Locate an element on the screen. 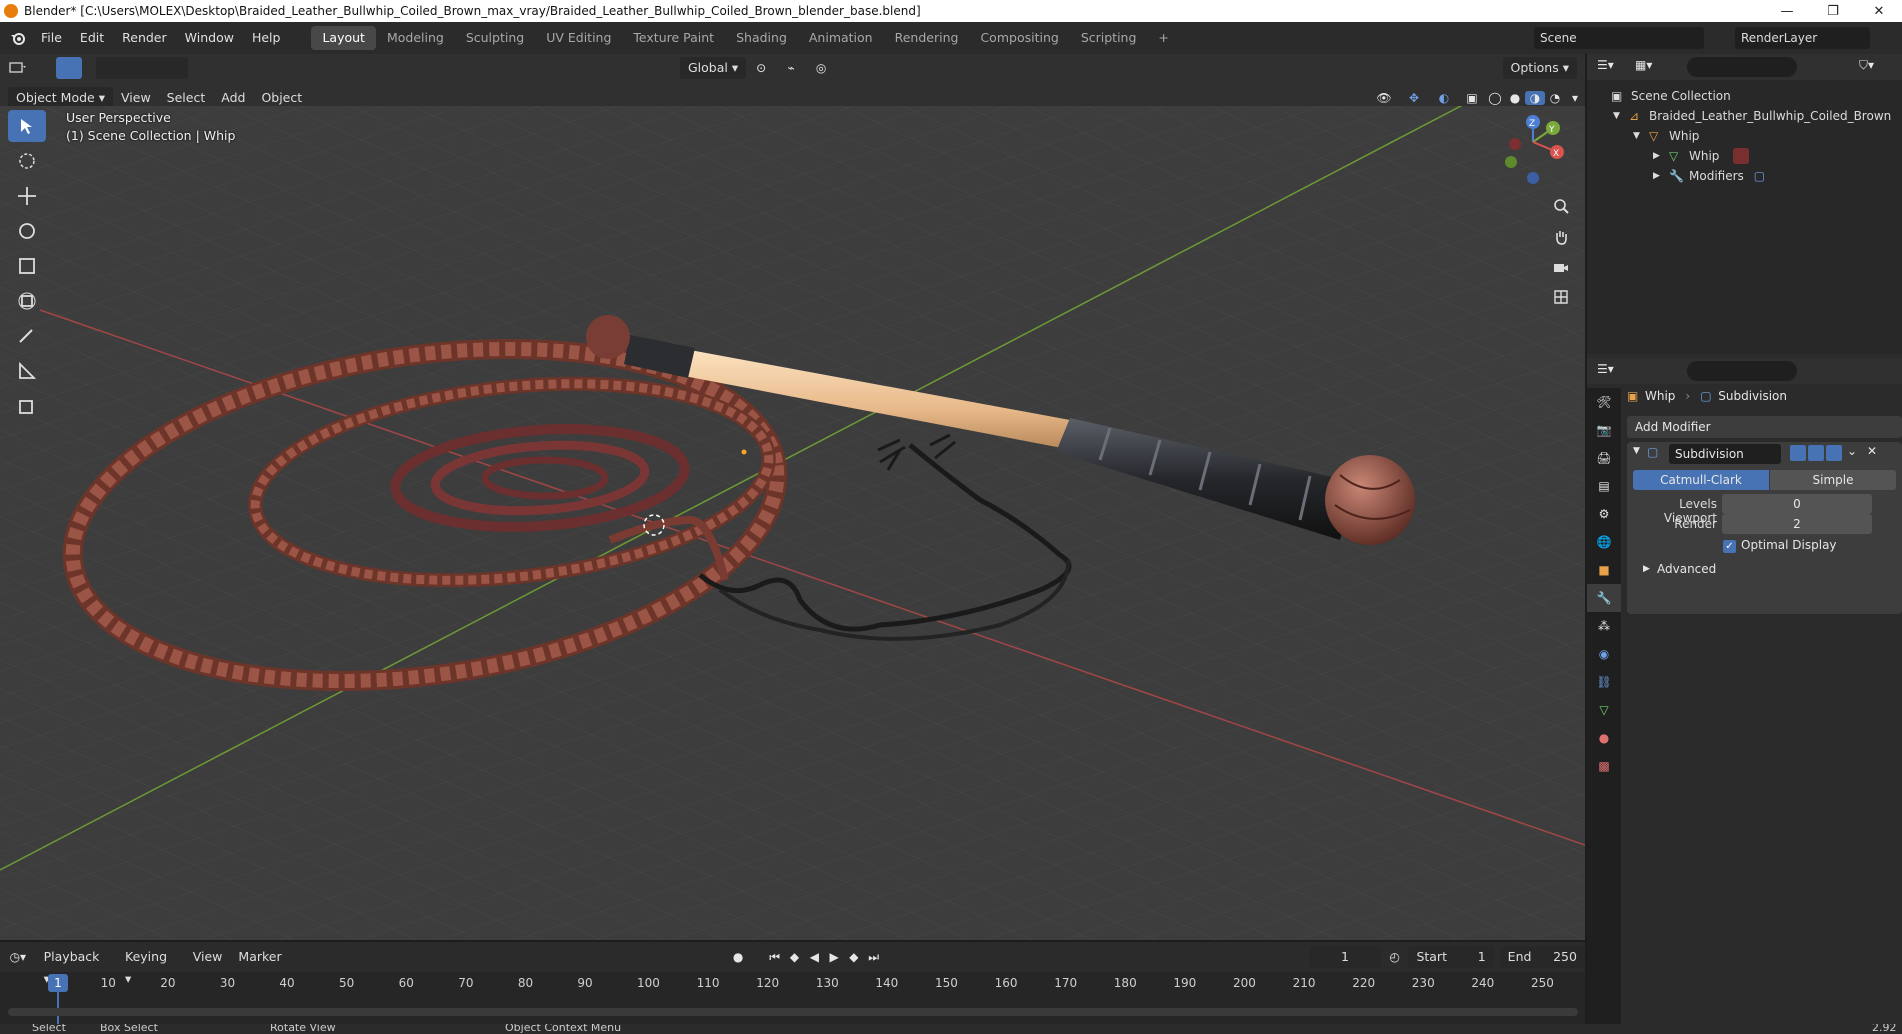  modifier-name-field: Subdivision is located at coordinates (1725, 454).